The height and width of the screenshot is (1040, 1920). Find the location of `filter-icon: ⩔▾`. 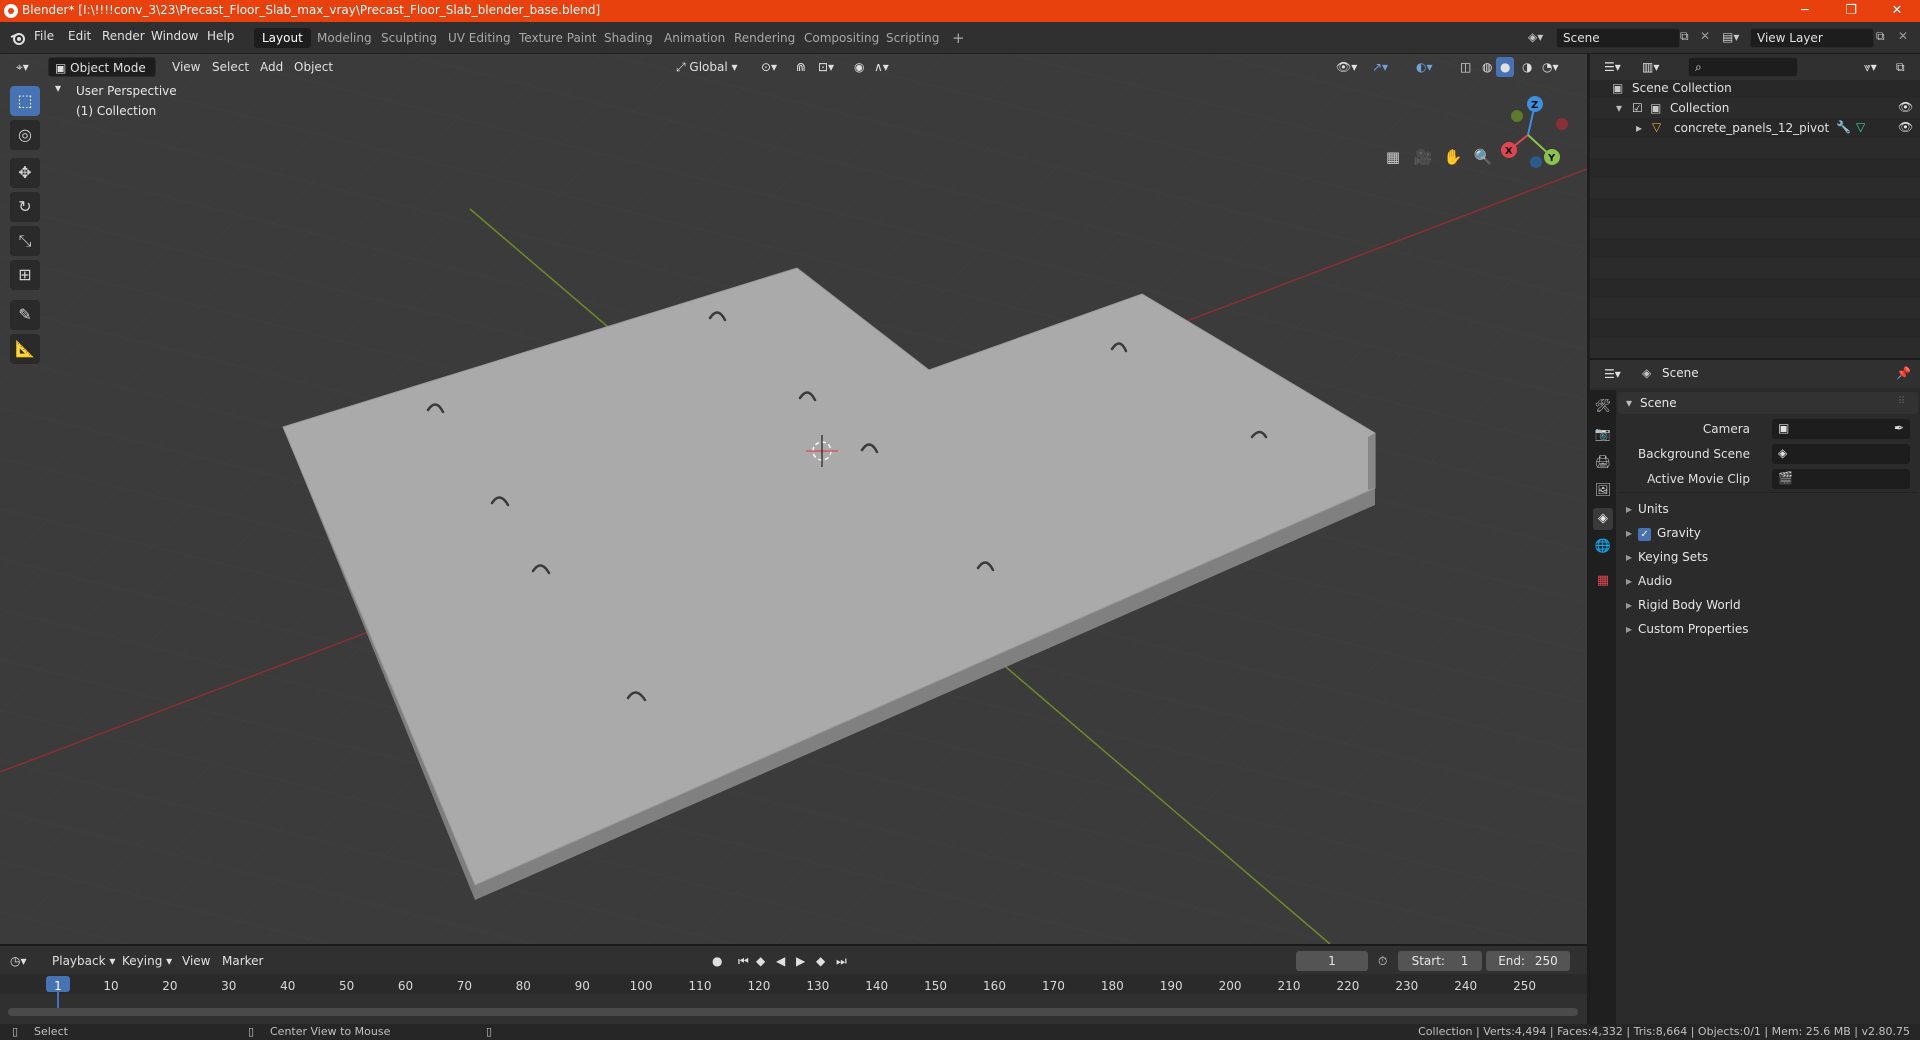

filter-icon: ⩔▾ is located at coordinates (1870, 67).